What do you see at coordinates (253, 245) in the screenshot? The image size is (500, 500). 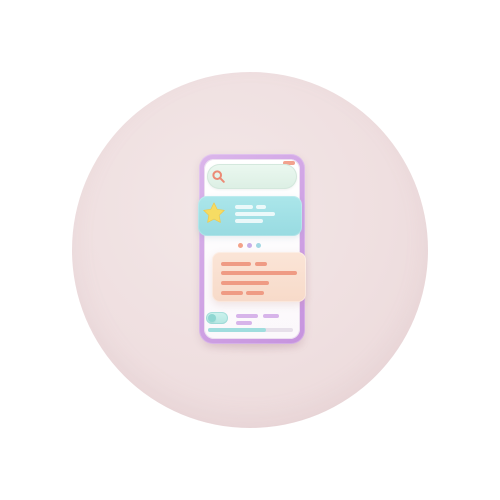 I see `pagination-dots` at bounding box center [253, 245].